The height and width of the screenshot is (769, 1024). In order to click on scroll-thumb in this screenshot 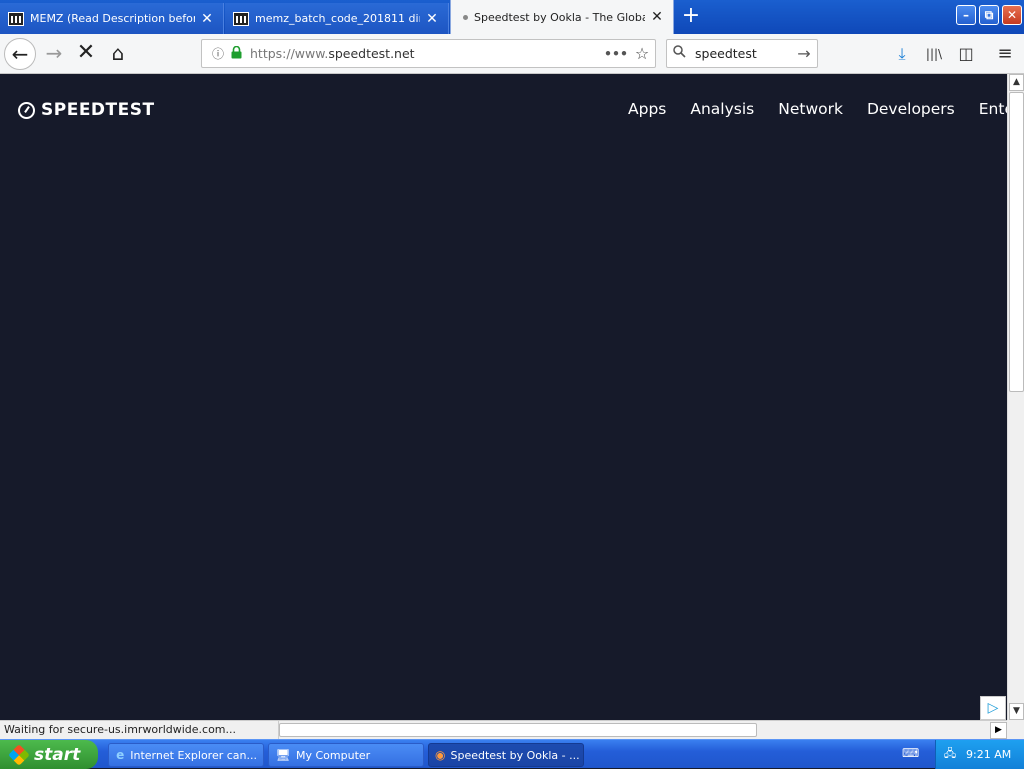, I will do `click(1016, 242)`.